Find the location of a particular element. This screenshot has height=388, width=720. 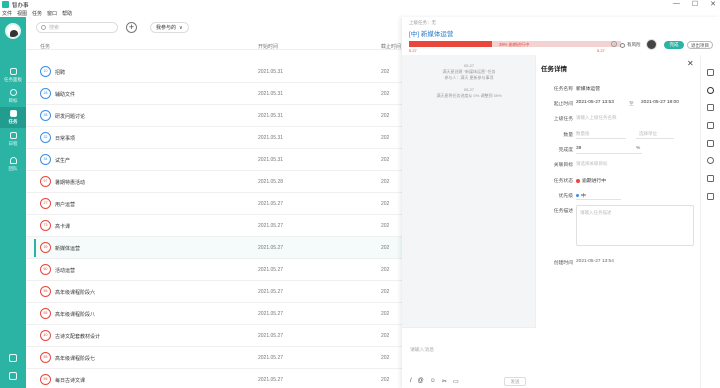

member-icon is located at coordinates (710, 143).